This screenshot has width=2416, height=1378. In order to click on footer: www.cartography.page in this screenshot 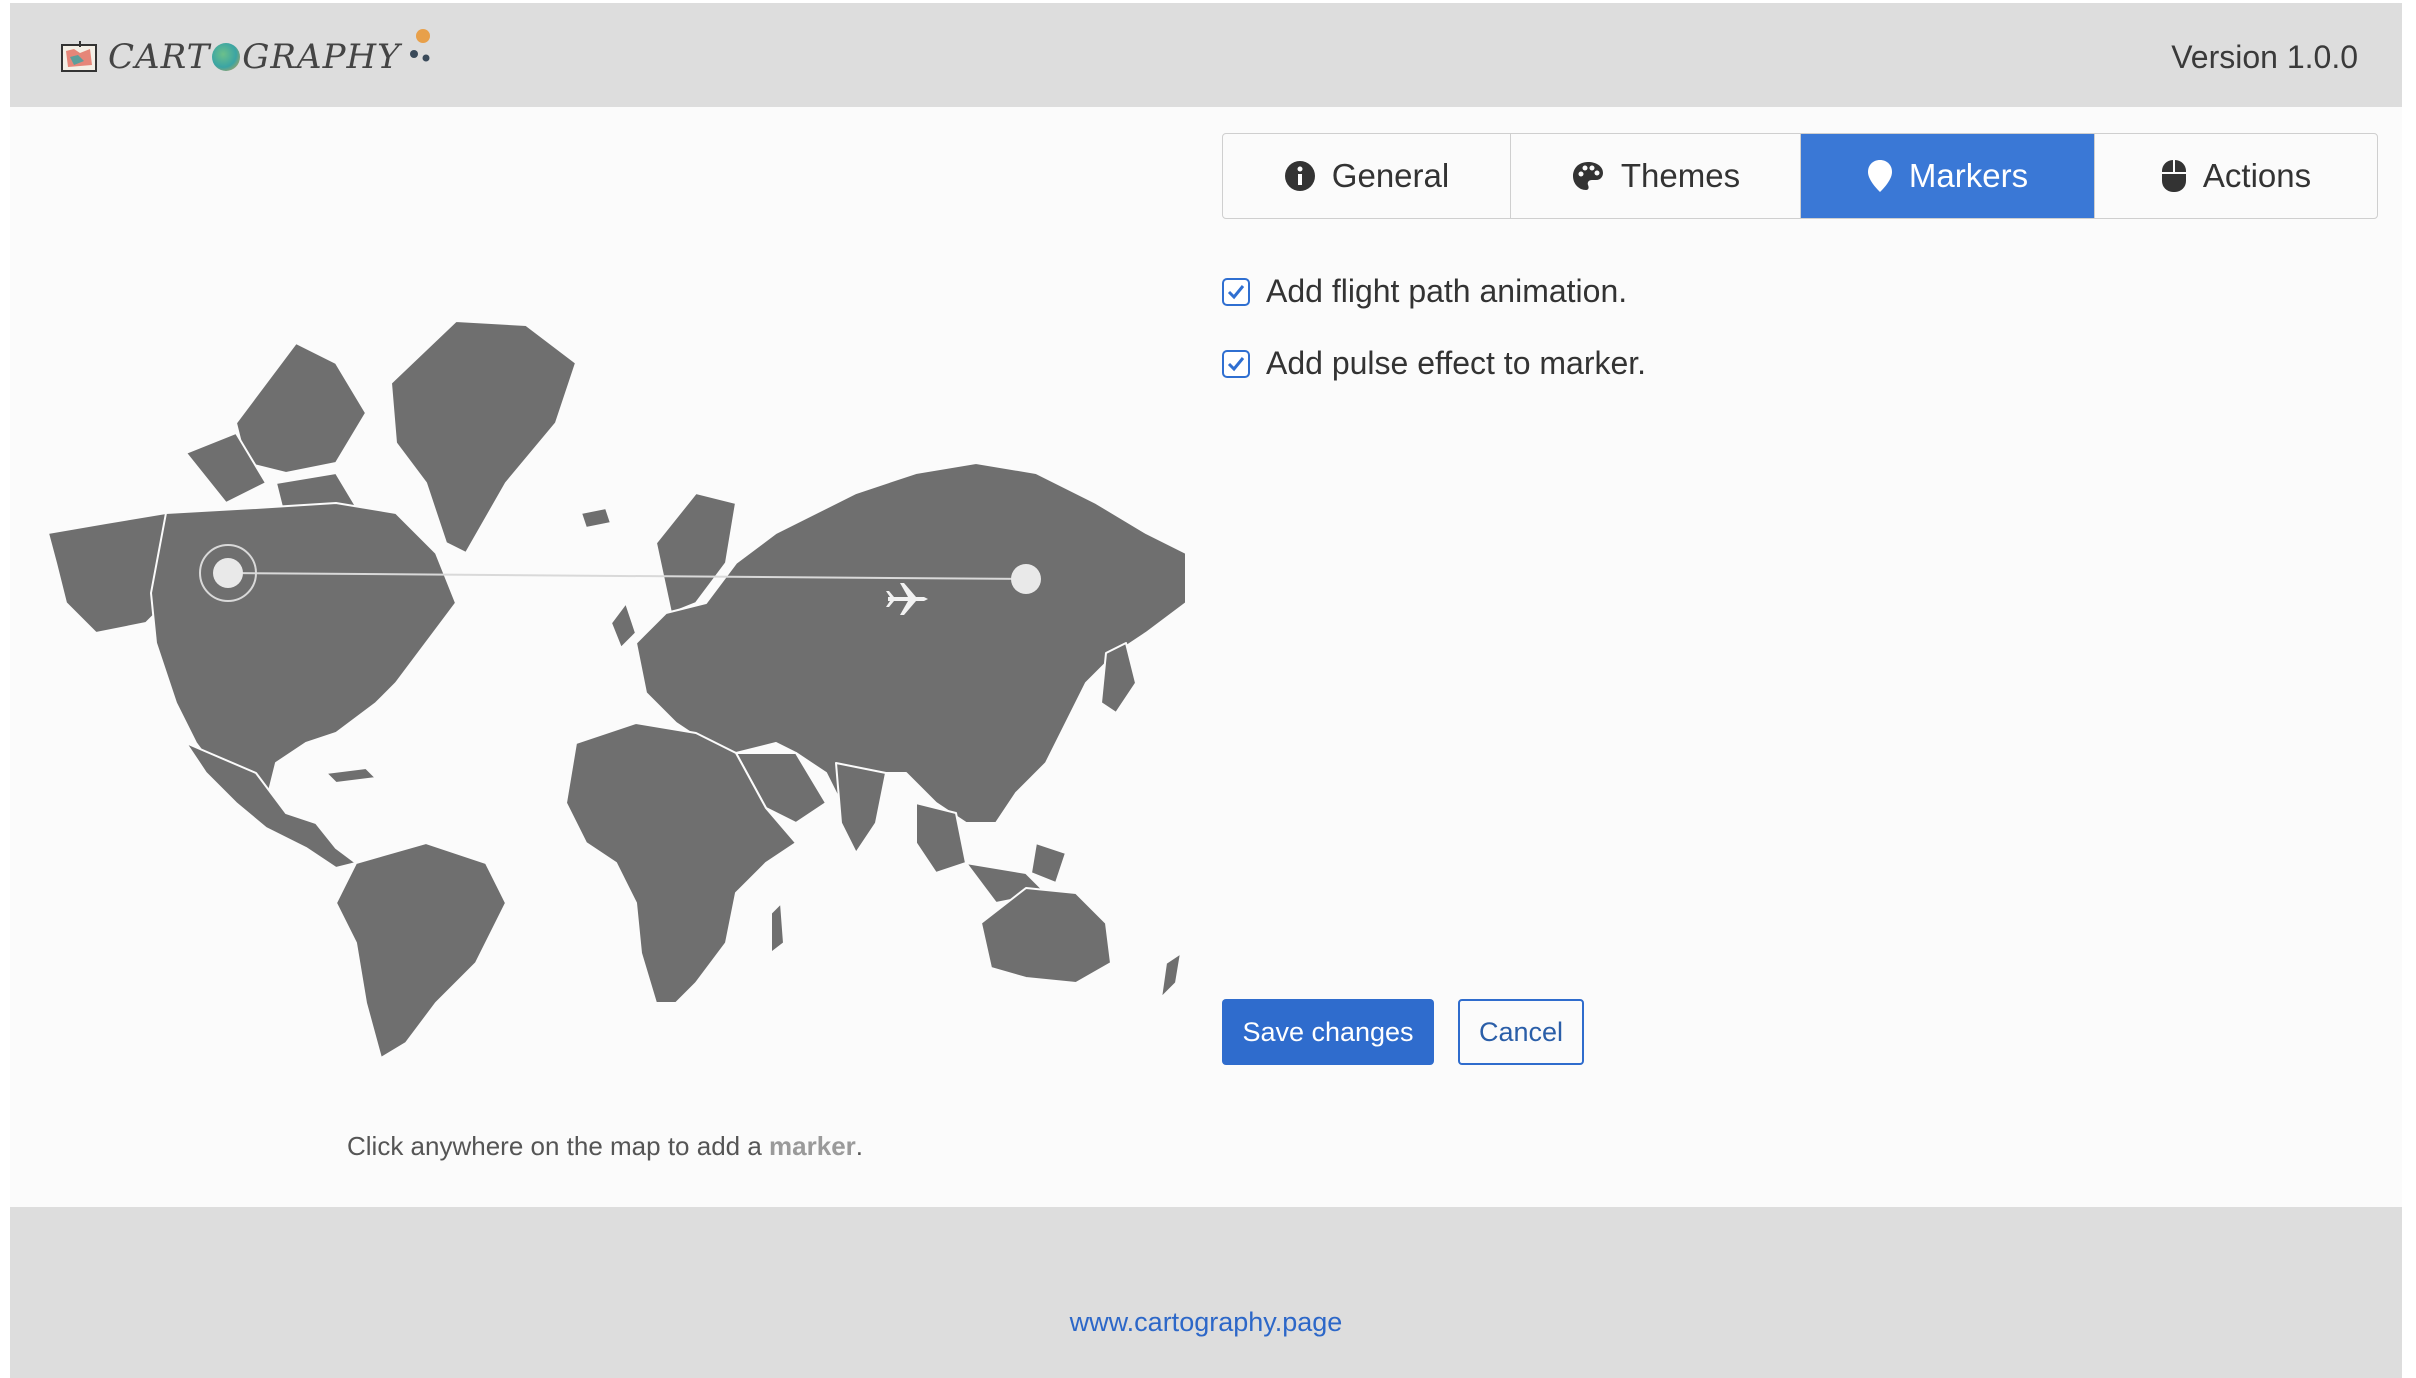, I will do `click(1206, 1292)`.